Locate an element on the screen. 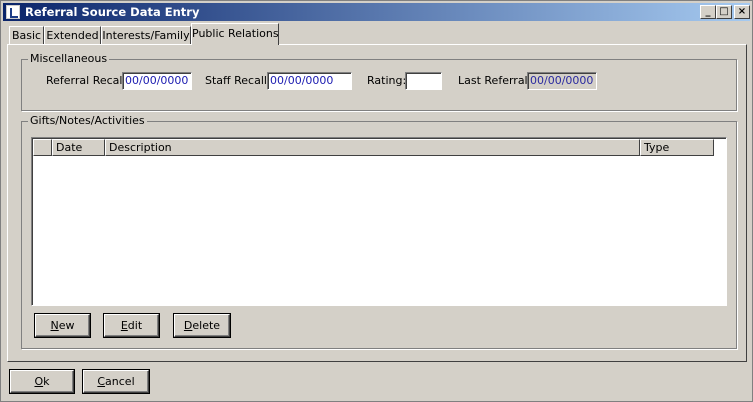 The height and width of the screenshot is (402, 753). window-title: Referral Source Data Entry is located at coordinates (112, 12).